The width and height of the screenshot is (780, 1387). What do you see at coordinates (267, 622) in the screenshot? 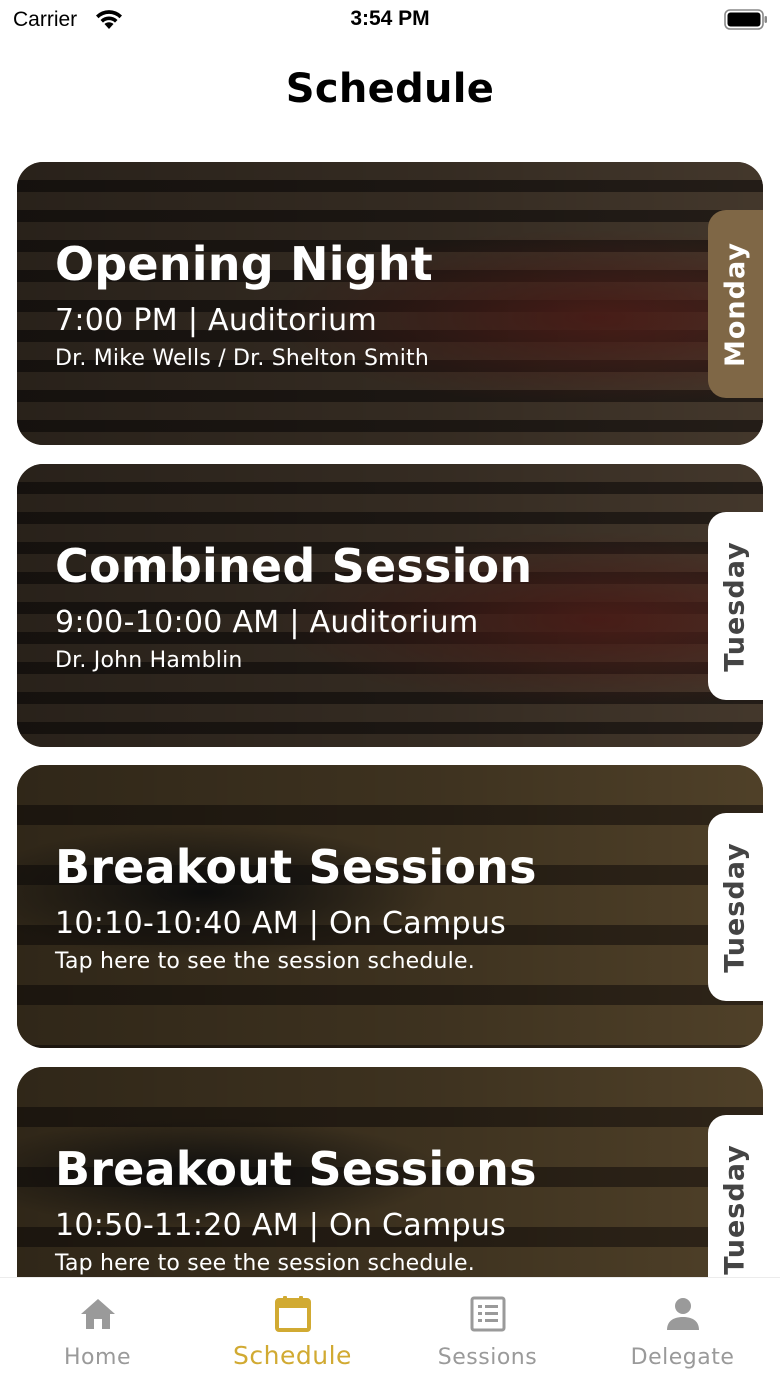
I see `card-time-location: 9:00-10:00 AM | Auditorium` at bounding box center [267, 622].